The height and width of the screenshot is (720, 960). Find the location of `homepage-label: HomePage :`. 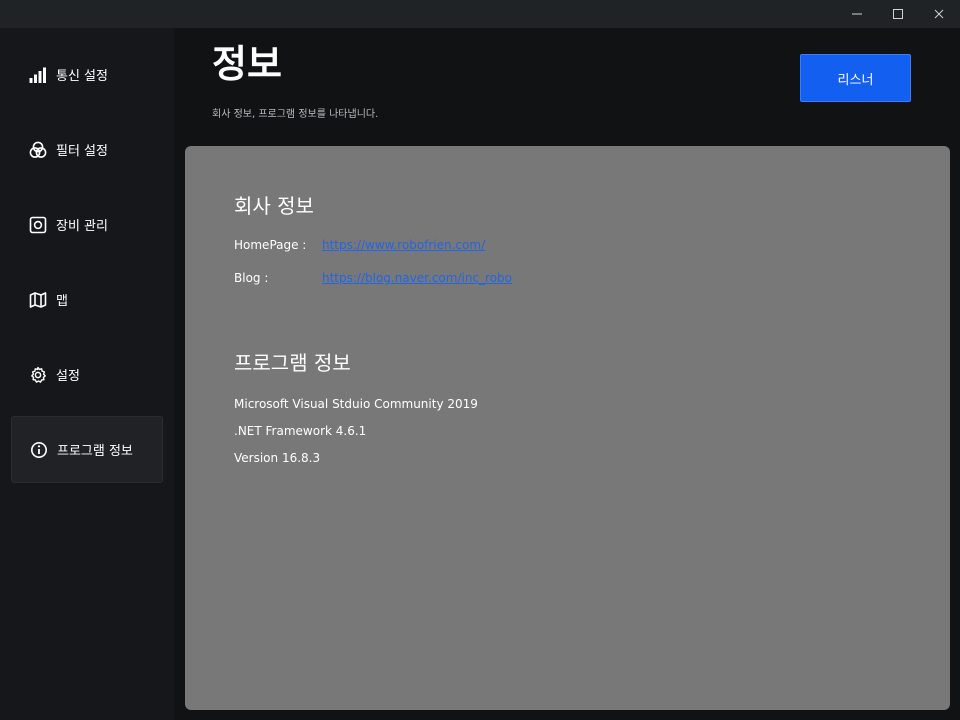

homepage-label: HomePage : is located at coordinates (270, 245).